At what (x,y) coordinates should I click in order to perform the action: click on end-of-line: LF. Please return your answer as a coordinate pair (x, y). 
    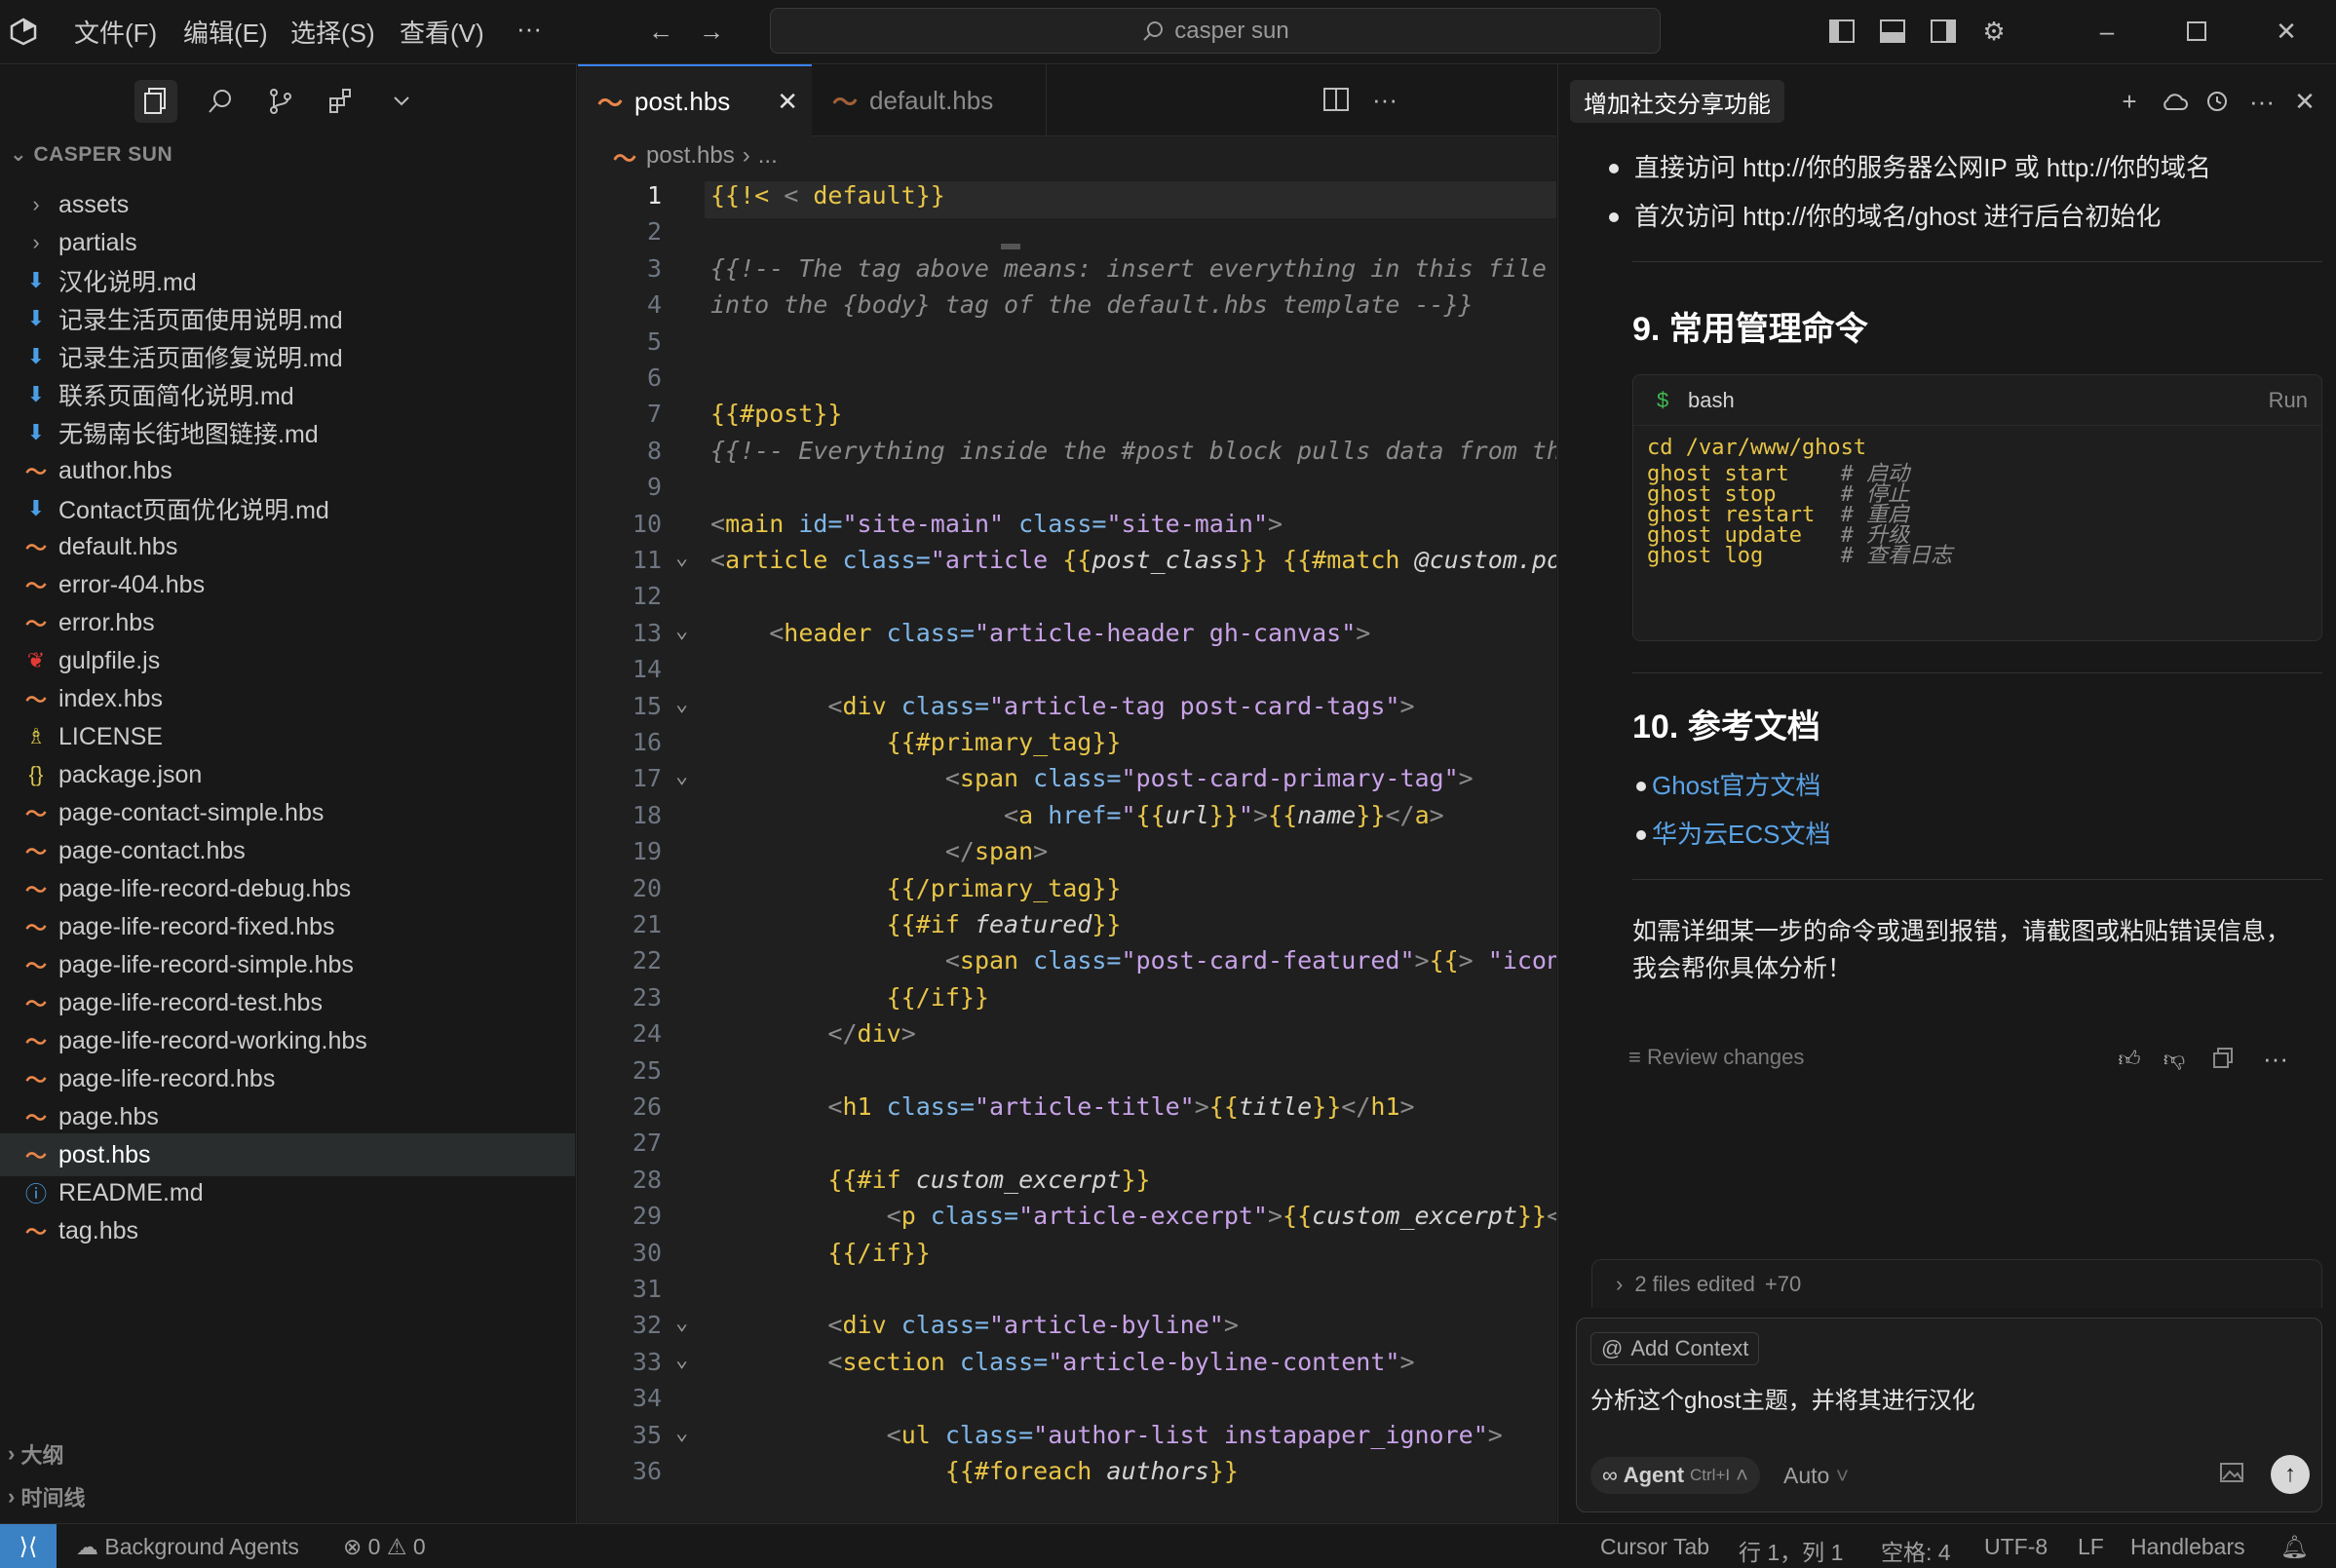
    Looking at the image, I should click on (2091, 1547).